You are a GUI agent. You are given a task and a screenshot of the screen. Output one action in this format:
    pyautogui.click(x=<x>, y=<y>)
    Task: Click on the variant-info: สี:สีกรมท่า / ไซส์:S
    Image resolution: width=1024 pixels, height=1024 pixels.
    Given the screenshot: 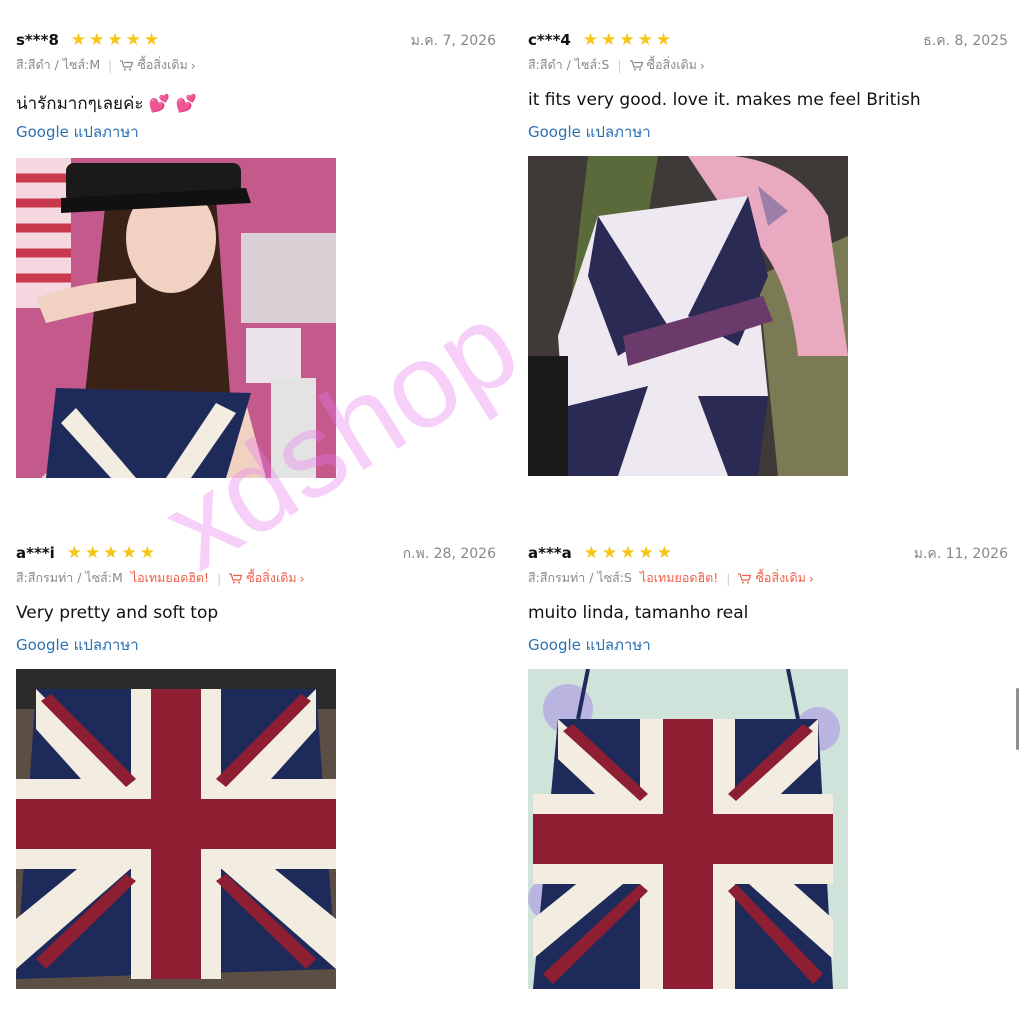 What is the action you would take?
    pyautogui.click(x=580, y=577)
    